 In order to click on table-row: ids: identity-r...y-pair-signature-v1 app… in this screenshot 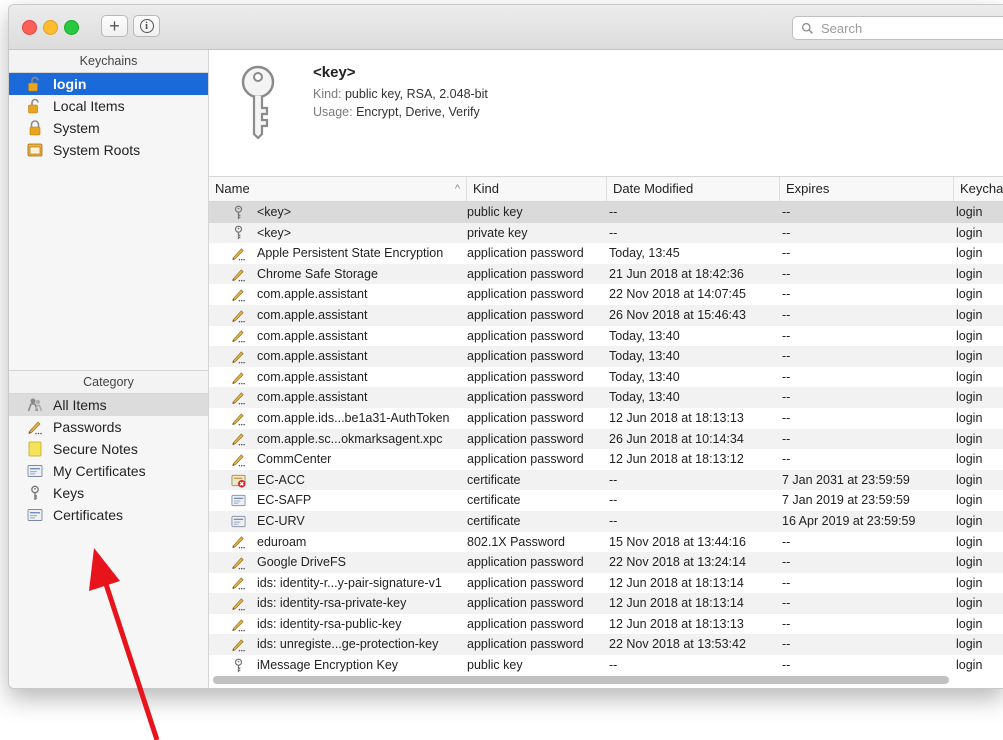, I will do `click(606, 583)`.